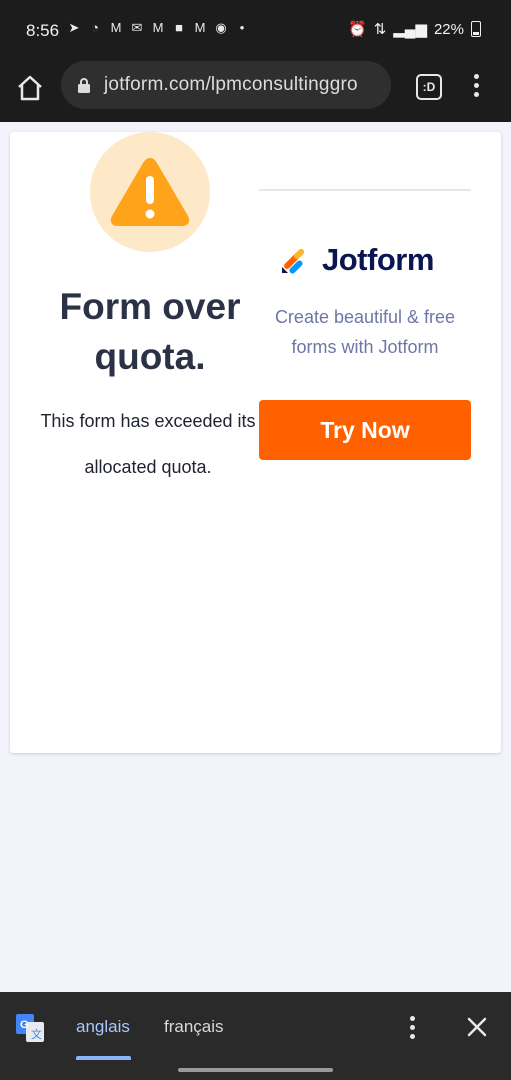 The width and height of the screenshot is (511, 1080). Describe the element at coordinates (365, 430) in the screenshot. I see `try-now-button: Try Now` at that location.